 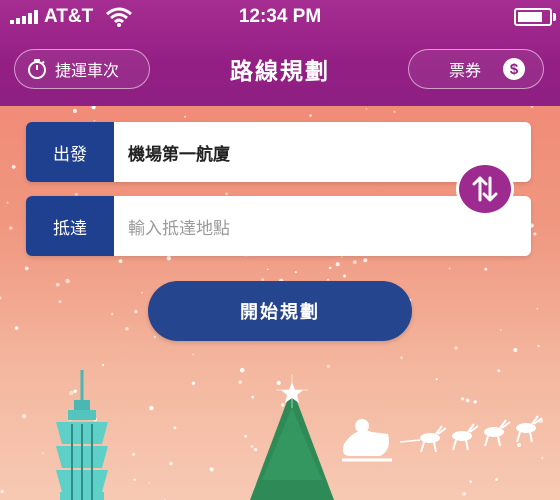 I want to click on battery-icon, so click(x=535, y=17).